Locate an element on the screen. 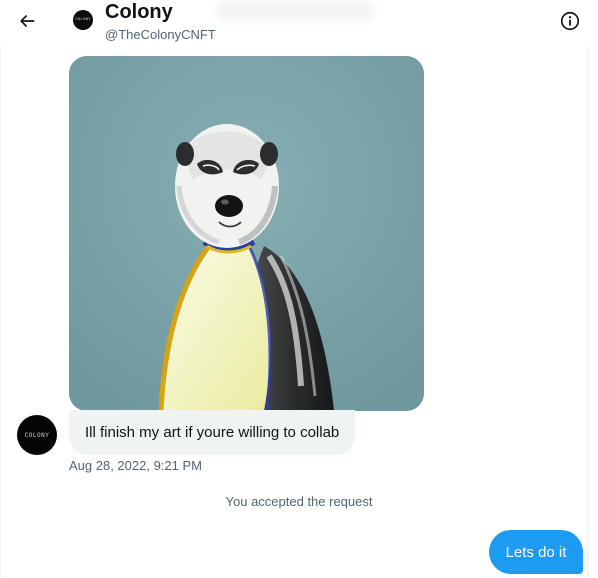 The width and height of the screenshot is (598, 578). info-button is located at coordinates (570, 21).